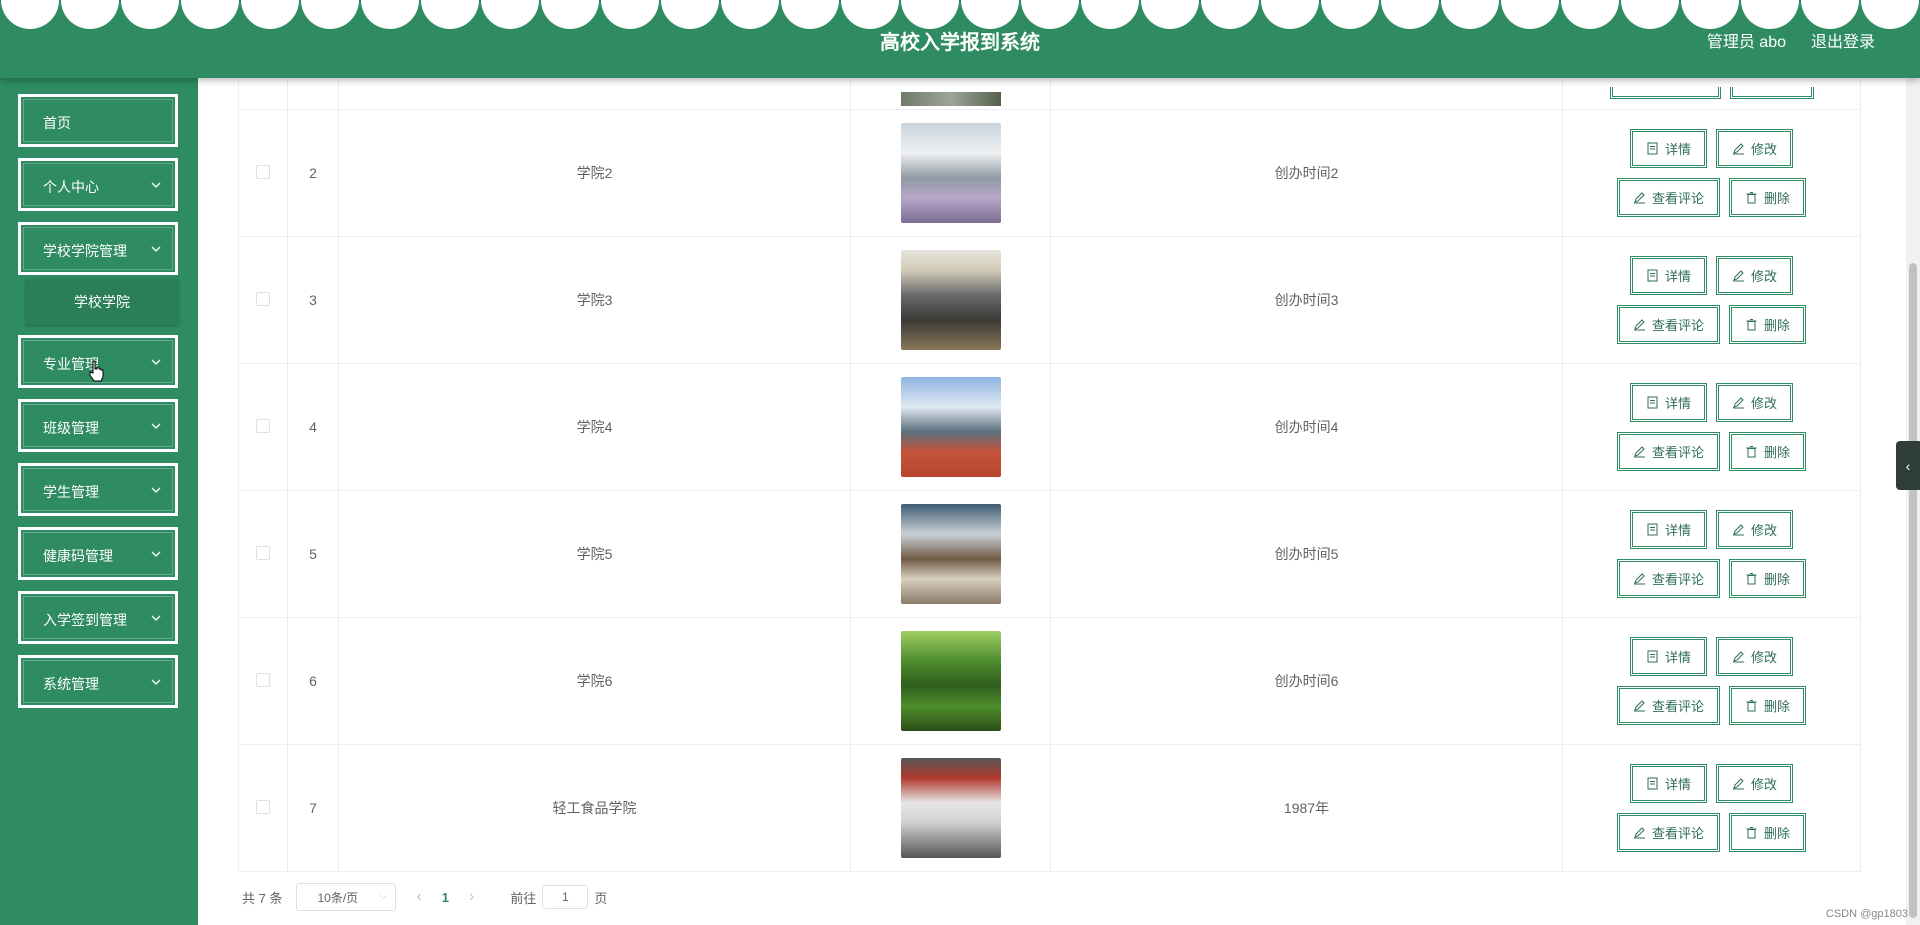  I want to click on comments-button-partial, so click(1665, 92).